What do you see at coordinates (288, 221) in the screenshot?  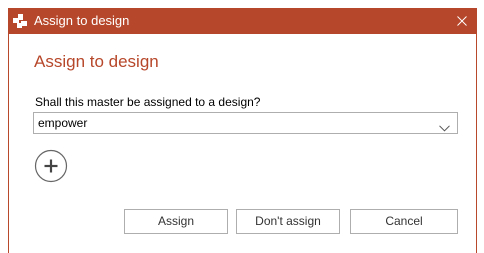 I see `dont-assign-button: Don't assign` at bounding box center [288, 221].